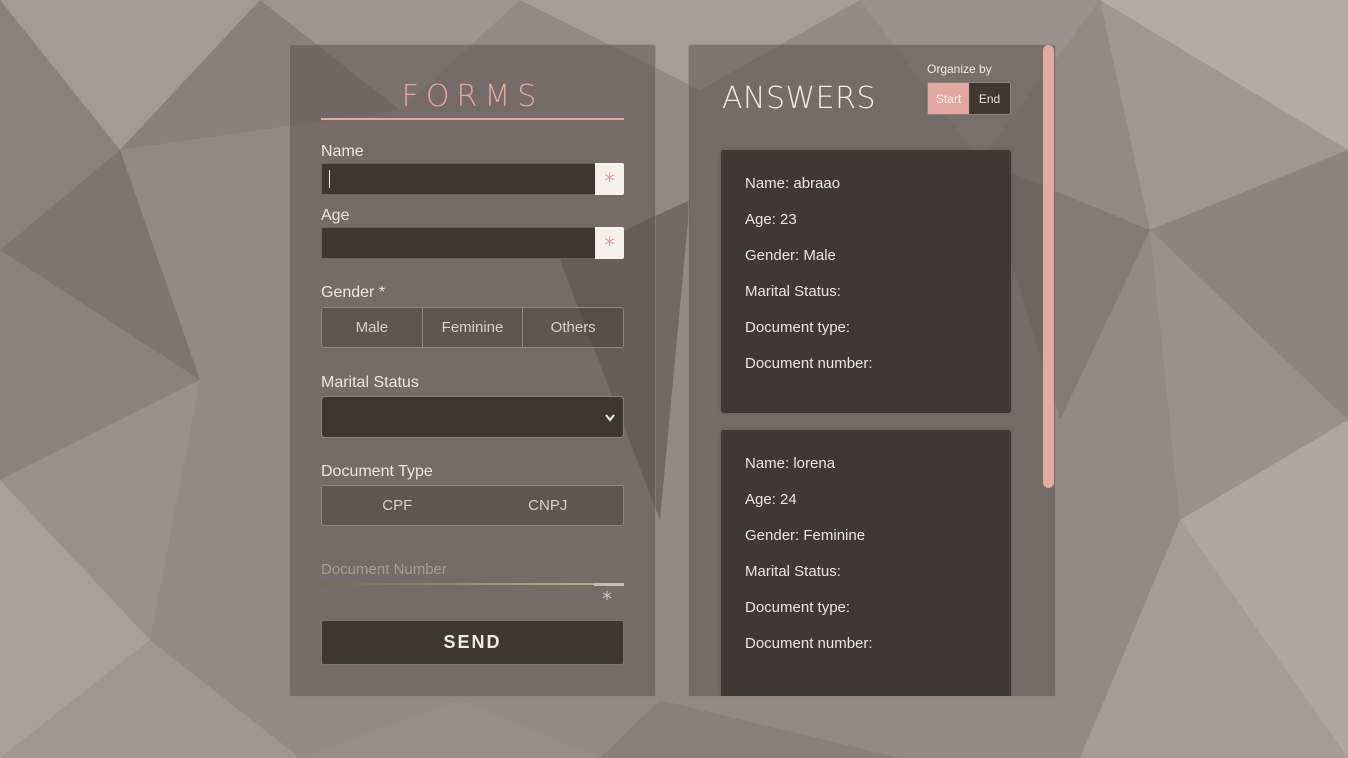 The height and width of the screenshot is (758, 1348). I want to click on gender-option-feminine: Feminine, so click(472, 327).